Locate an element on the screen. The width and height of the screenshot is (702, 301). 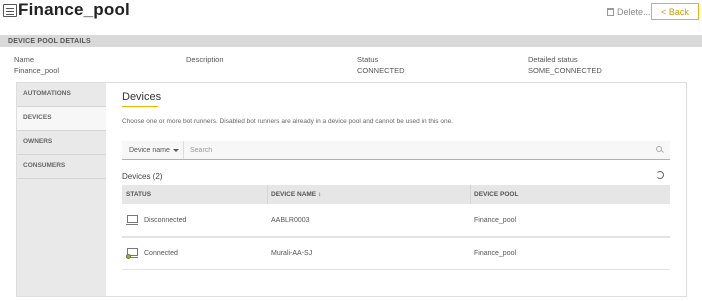
pc-connected-icon is located at coordinates (132, 253).